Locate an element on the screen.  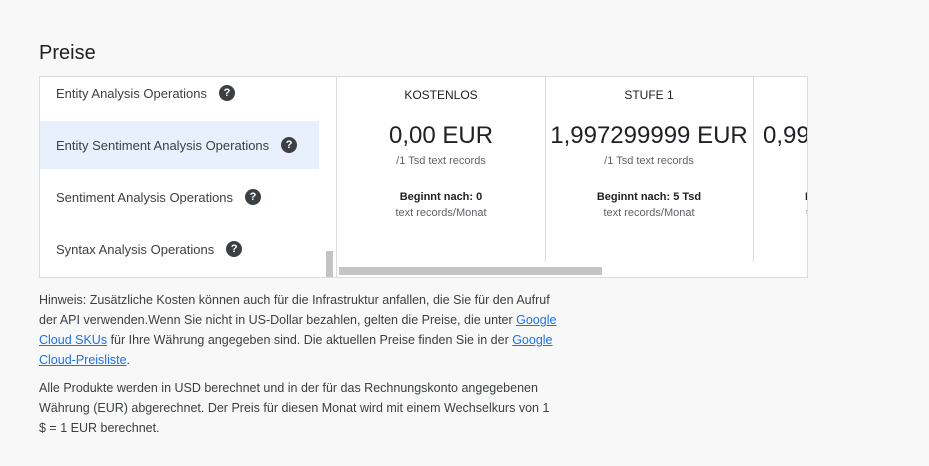
operation-item-syntax-analysis: Syntax Analysis Operations ? is located at coordinates (179, 249).